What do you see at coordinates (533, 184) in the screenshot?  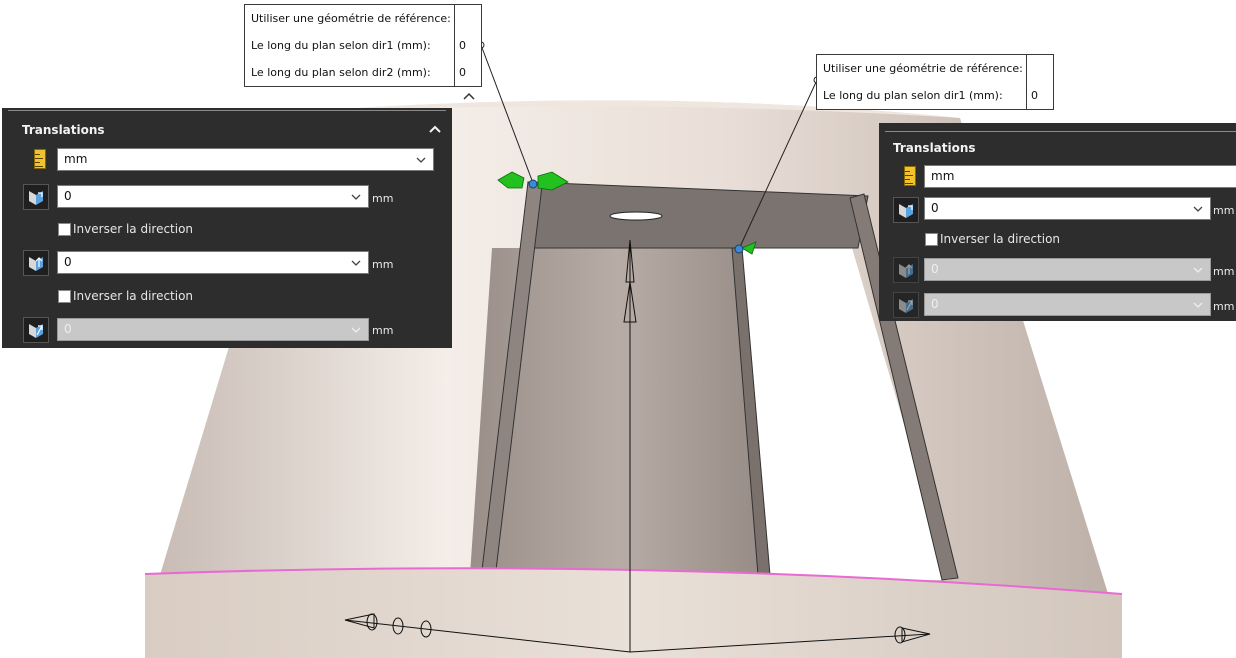 I see `pivot-point-left` at bounding box center [533, 184].